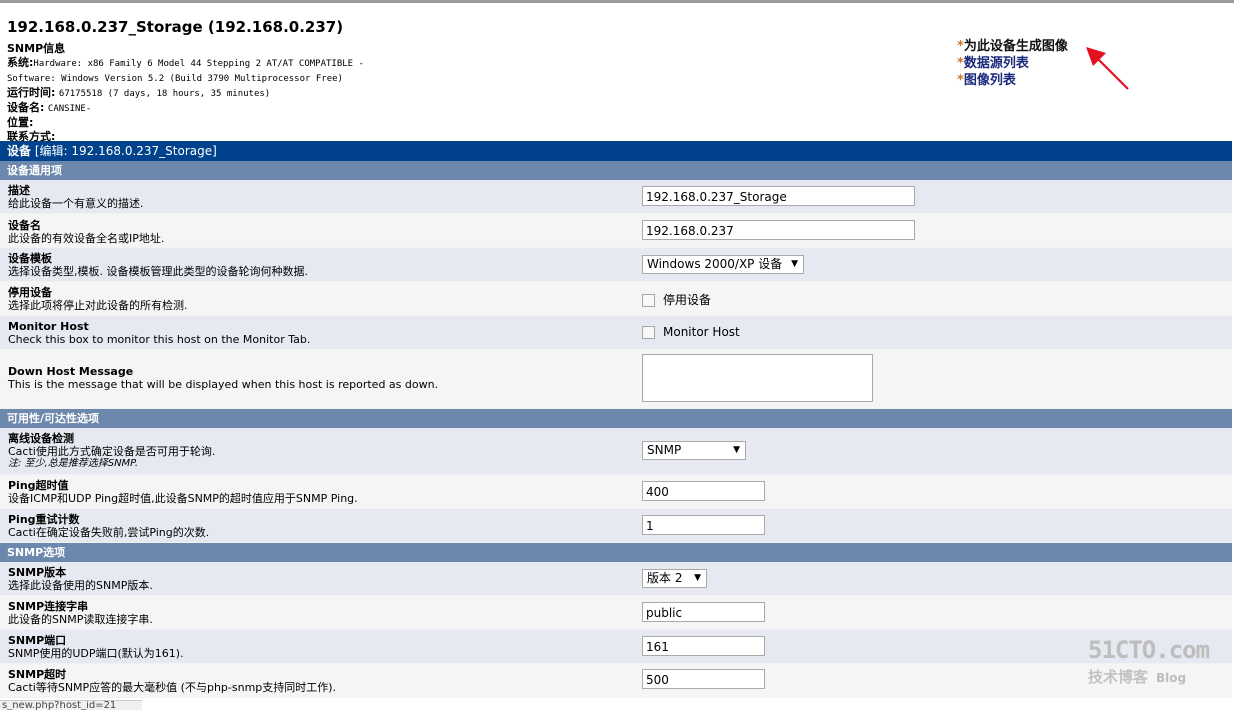 Image resolution: width=1234 pixels, height=710 pixels. I want to click on row-description: 描述 给此设备一个有意义的描述. 192.168.0.237_Storage, so click(616, 197).